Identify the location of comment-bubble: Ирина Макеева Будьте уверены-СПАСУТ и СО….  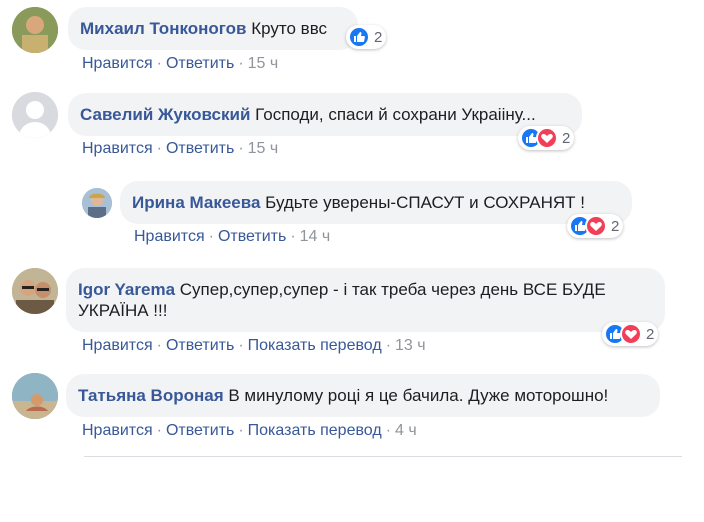
(376, 202).